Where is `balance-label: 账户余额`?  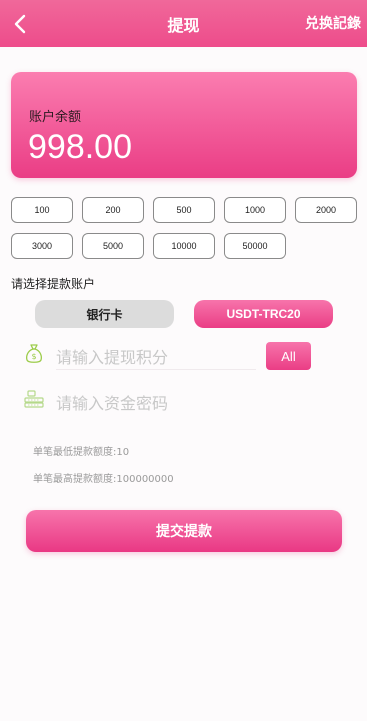 balance-label: 账户余额 is located at coordinates (55, 117).